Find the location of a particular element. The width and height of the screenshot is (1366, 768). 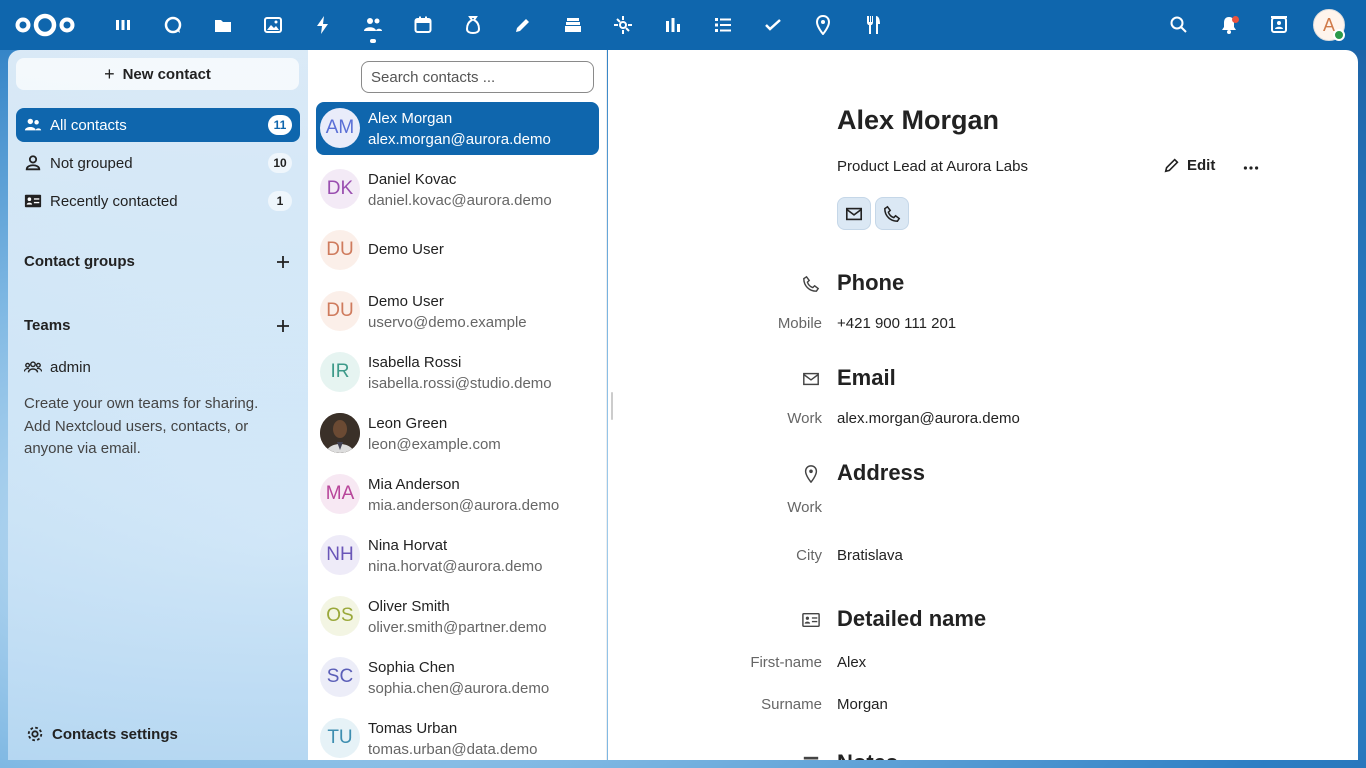

surname-value: Morgan is located at coordinates (862, 704).